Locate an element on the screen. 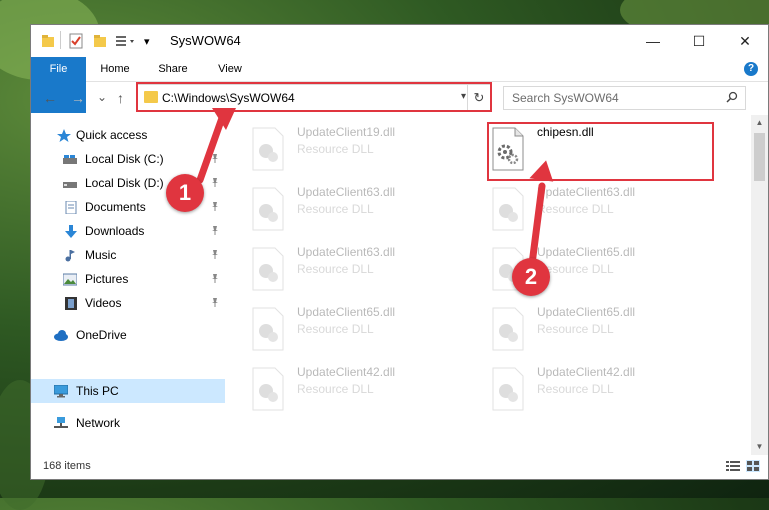 The width and height of the screenshot is (769, 510). qa-divider is located at coordinates (60, 40).